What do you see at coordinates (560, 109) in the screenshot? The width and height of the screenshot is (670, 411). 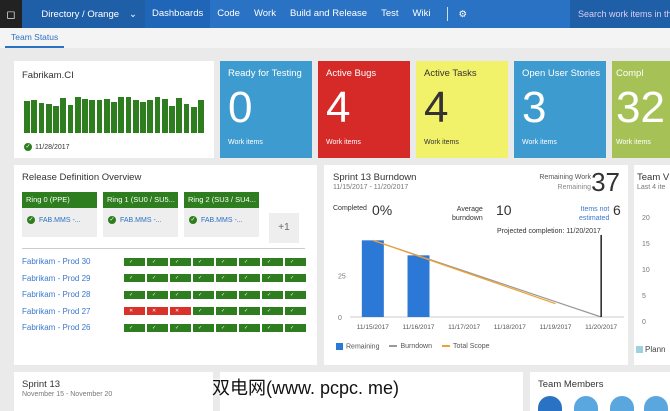 I see `query-tile: Open User Stories 3 Work items` at bounding box center [560, 109].